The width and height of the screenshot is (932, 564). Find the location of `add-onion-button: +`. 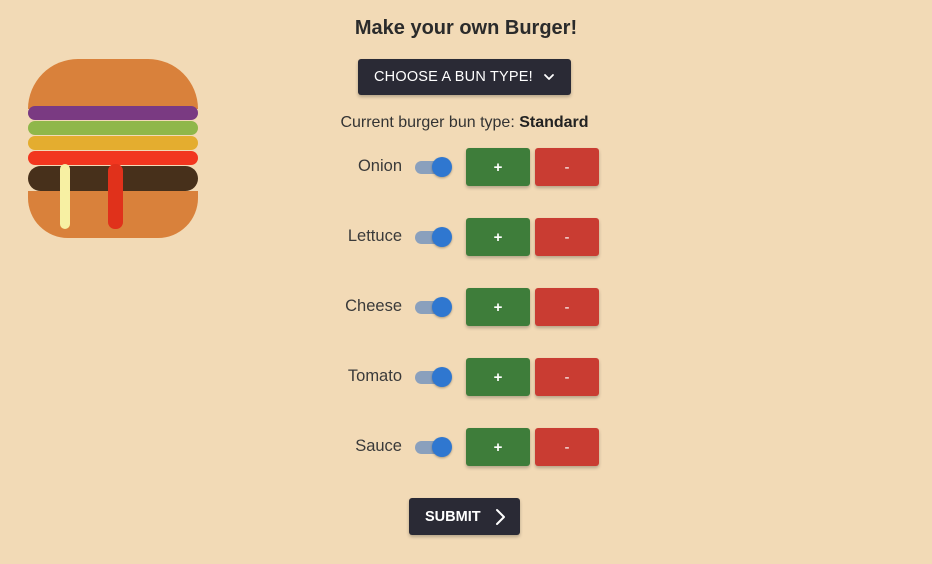

add-onion-button: + is located at coordinates (498, 167).